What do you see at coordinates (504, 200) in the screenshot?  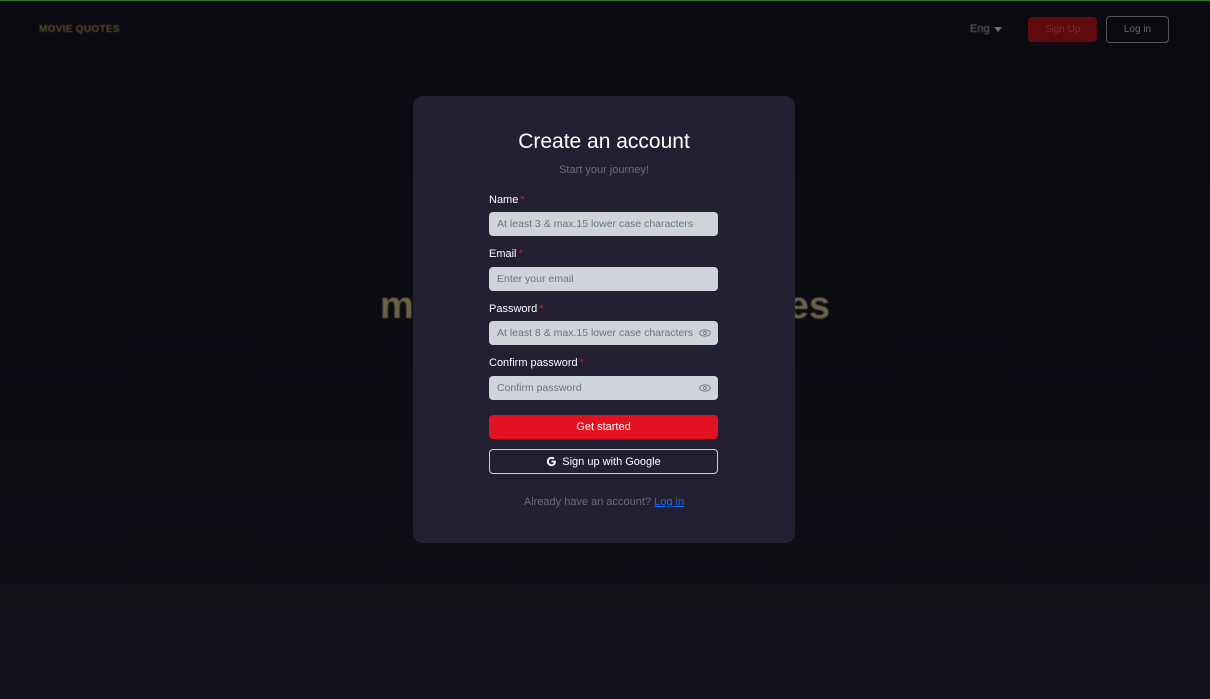 I see `name-label-text: Name` at bounding box center [504, 200].